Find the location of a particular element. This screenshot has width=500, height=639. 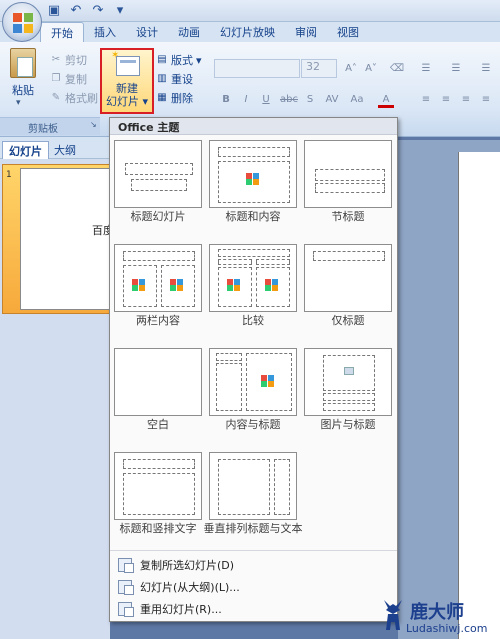

tab-animations: 动画 is located at coordinates (189, 32).